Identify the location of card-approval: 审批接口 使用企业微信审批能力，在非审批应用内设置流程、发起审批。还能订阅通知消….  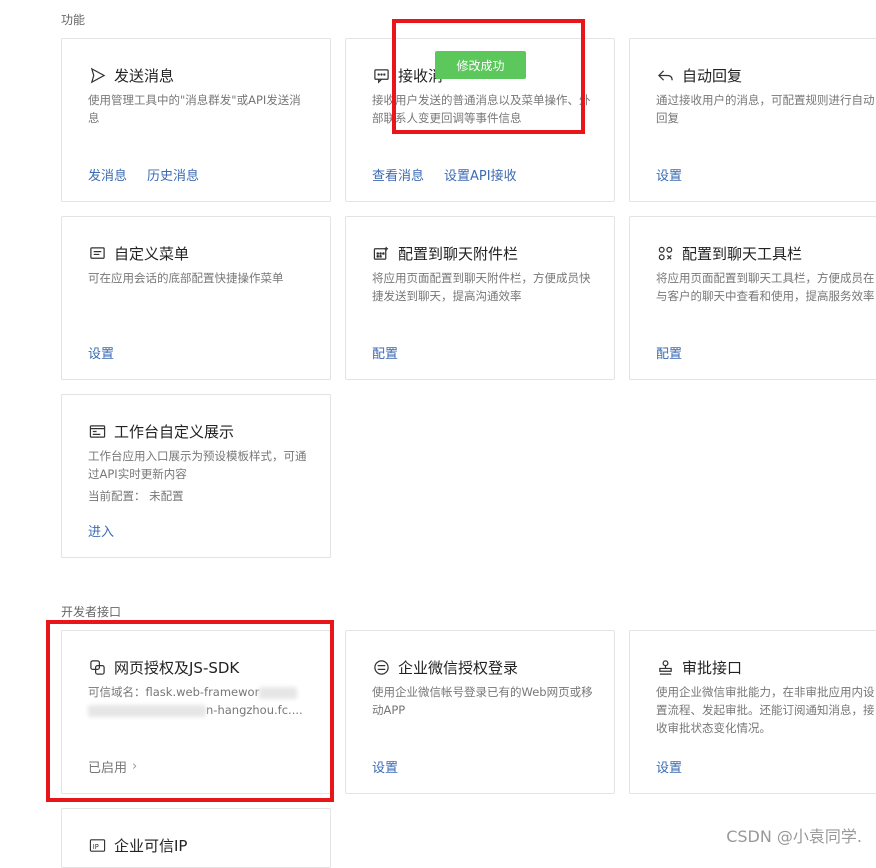
(752, 712).